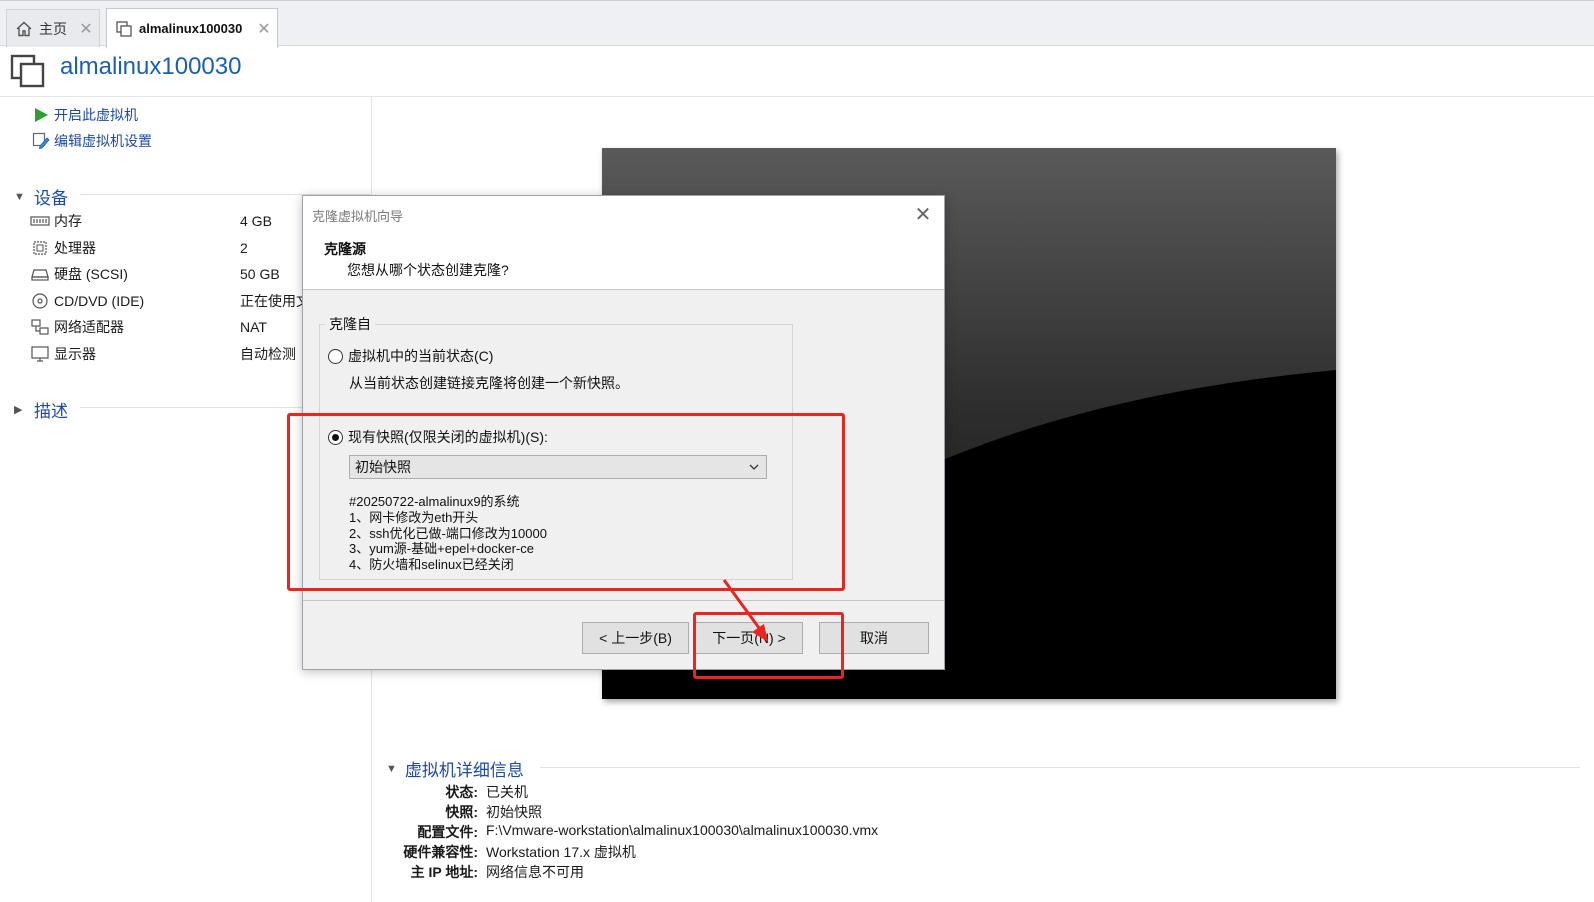 The width and height of the screenshot is (1594, 902). Describe the element at coordinates (41, 115) in the screenshot. I see `play-icon` at that location.